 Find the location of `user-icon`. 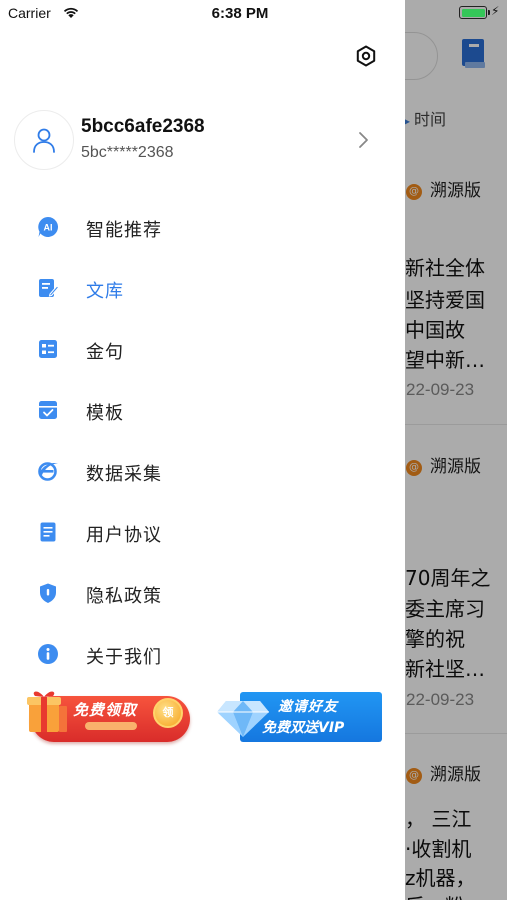

user-icon is located at coordinates (44, 140).